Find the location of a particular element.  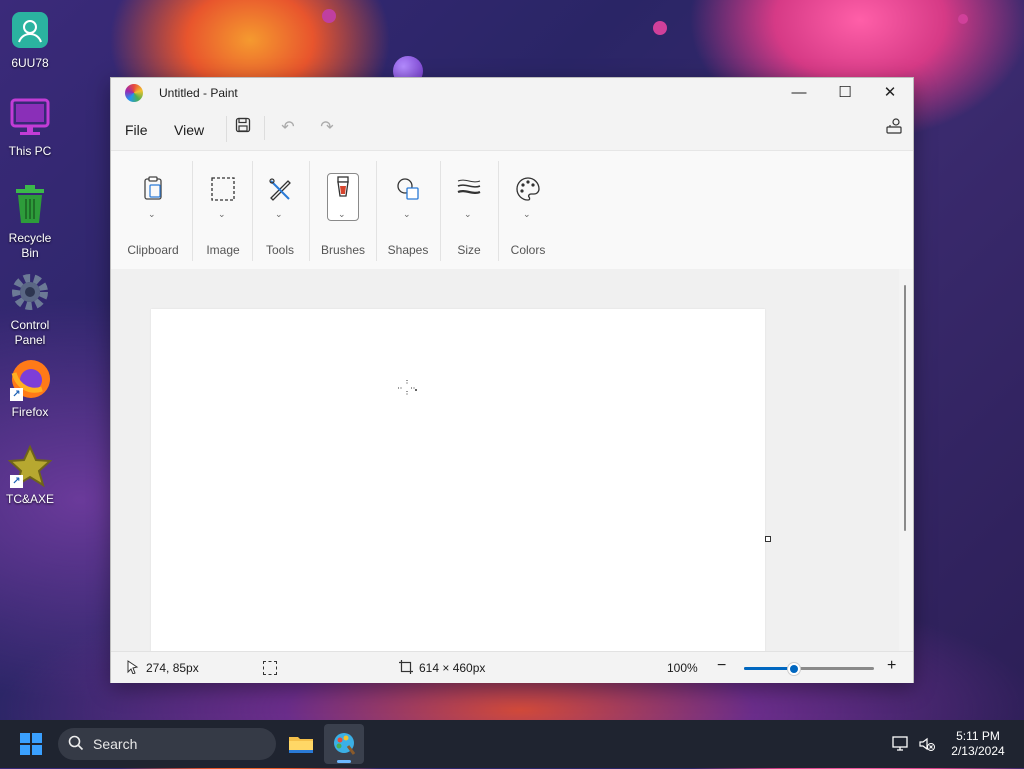

desktop-icon-firefox: ↗ Firefox is located at coordinates (30, 388).